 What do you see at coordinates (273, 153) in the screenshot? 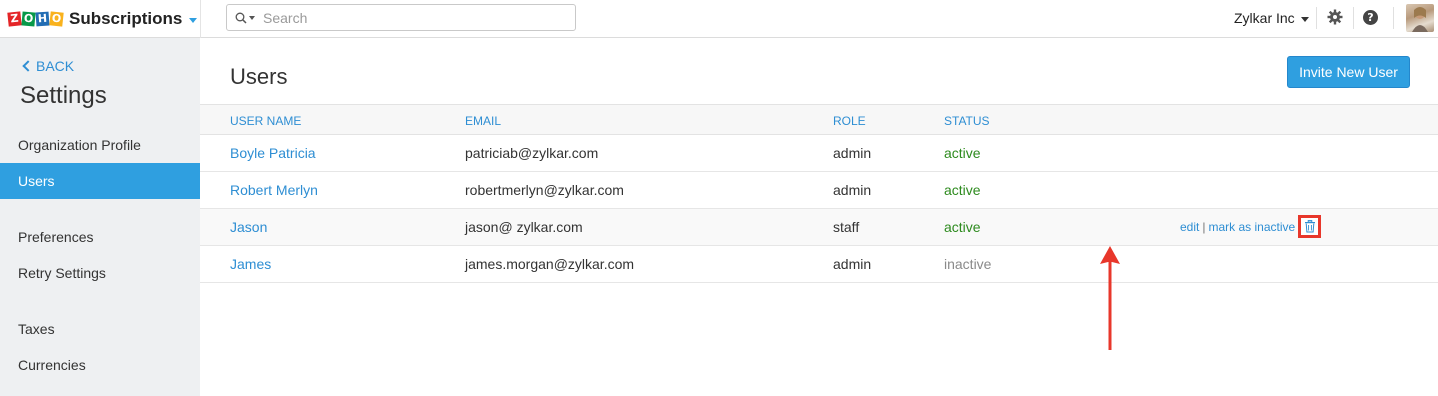
I see `user-name-link: Boyle Patricia` at bounding box center [273, 153].